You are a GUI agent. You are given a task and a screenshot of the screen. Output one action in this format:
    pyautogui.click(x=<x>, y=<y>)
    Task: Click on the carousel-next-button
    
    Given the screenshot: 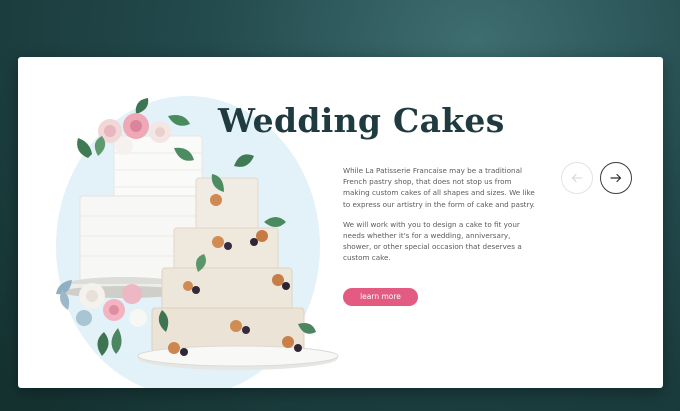 What is the action you would take?
    pyautogui.click(x=616, y=178)
    